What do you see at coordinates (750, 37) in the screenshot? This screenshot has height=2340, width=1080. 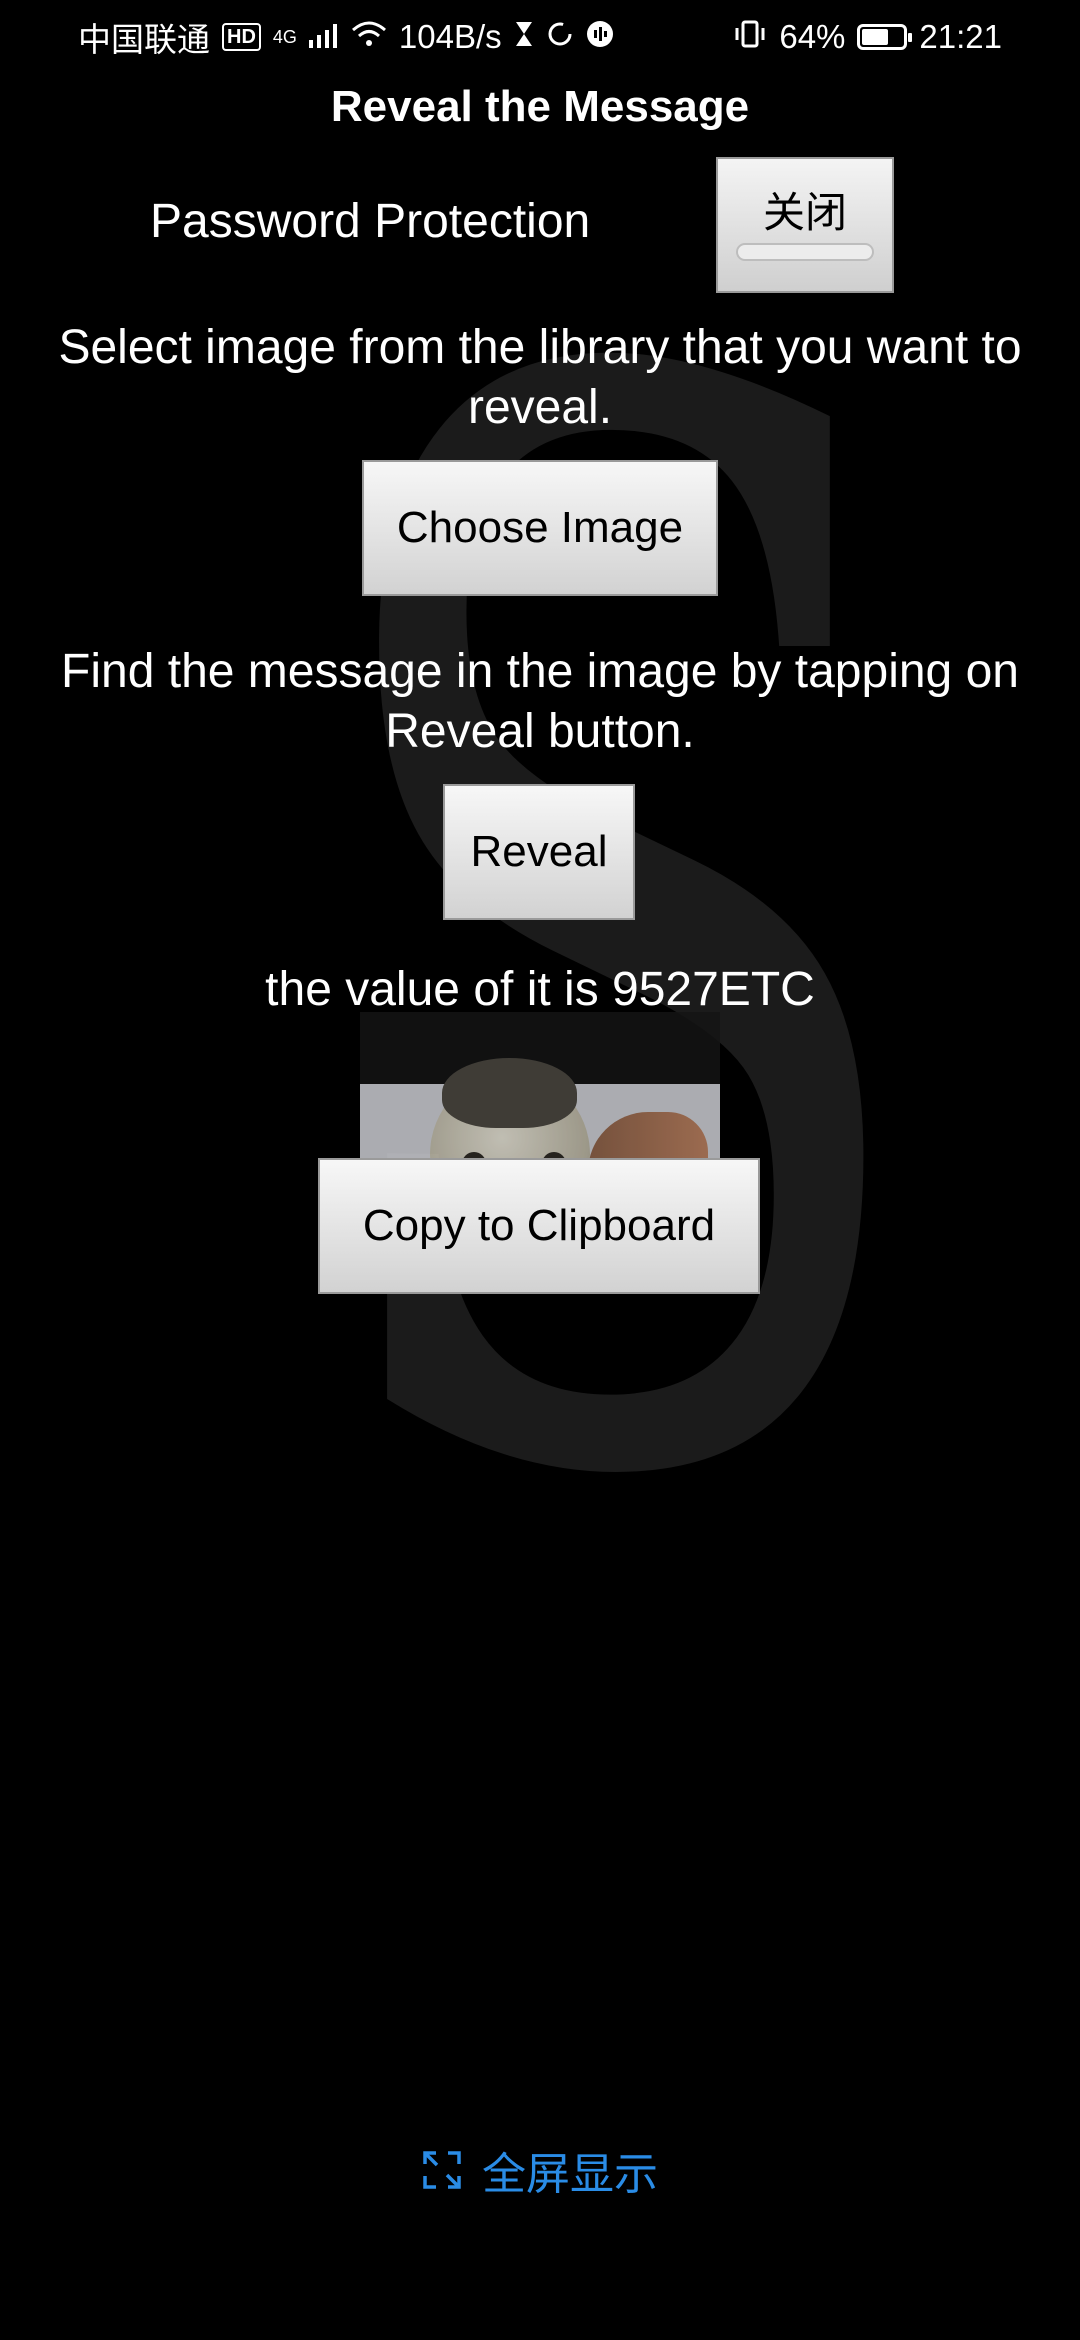 I see `vibrate-icon` at bounding box center [750, 37].